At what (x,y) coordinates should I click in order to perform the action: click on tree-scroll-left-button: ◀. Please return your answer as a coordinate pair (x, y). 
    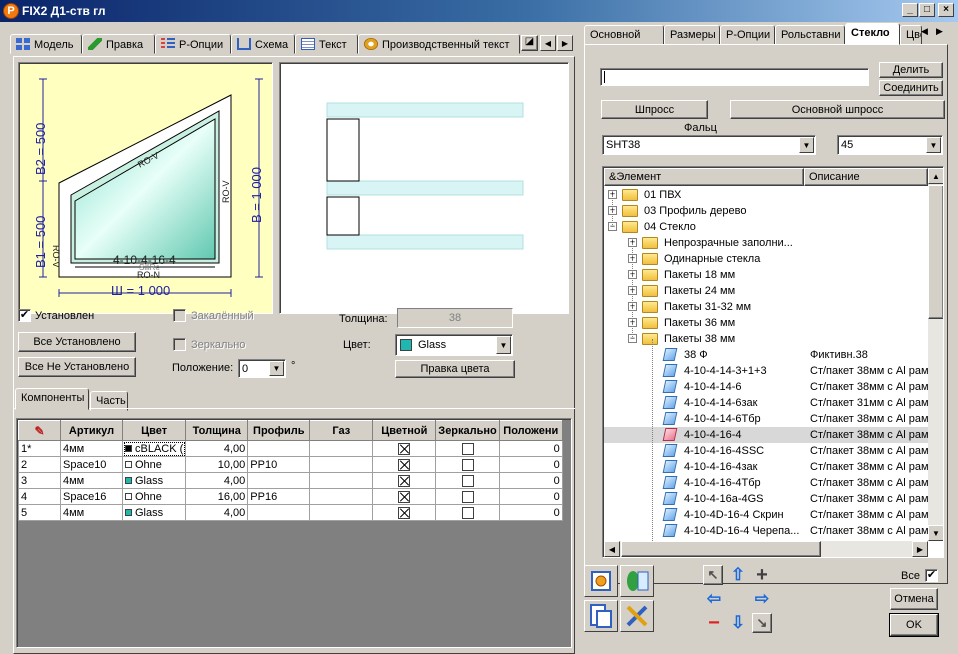
    Looking at the image, I should click on (612, 549).